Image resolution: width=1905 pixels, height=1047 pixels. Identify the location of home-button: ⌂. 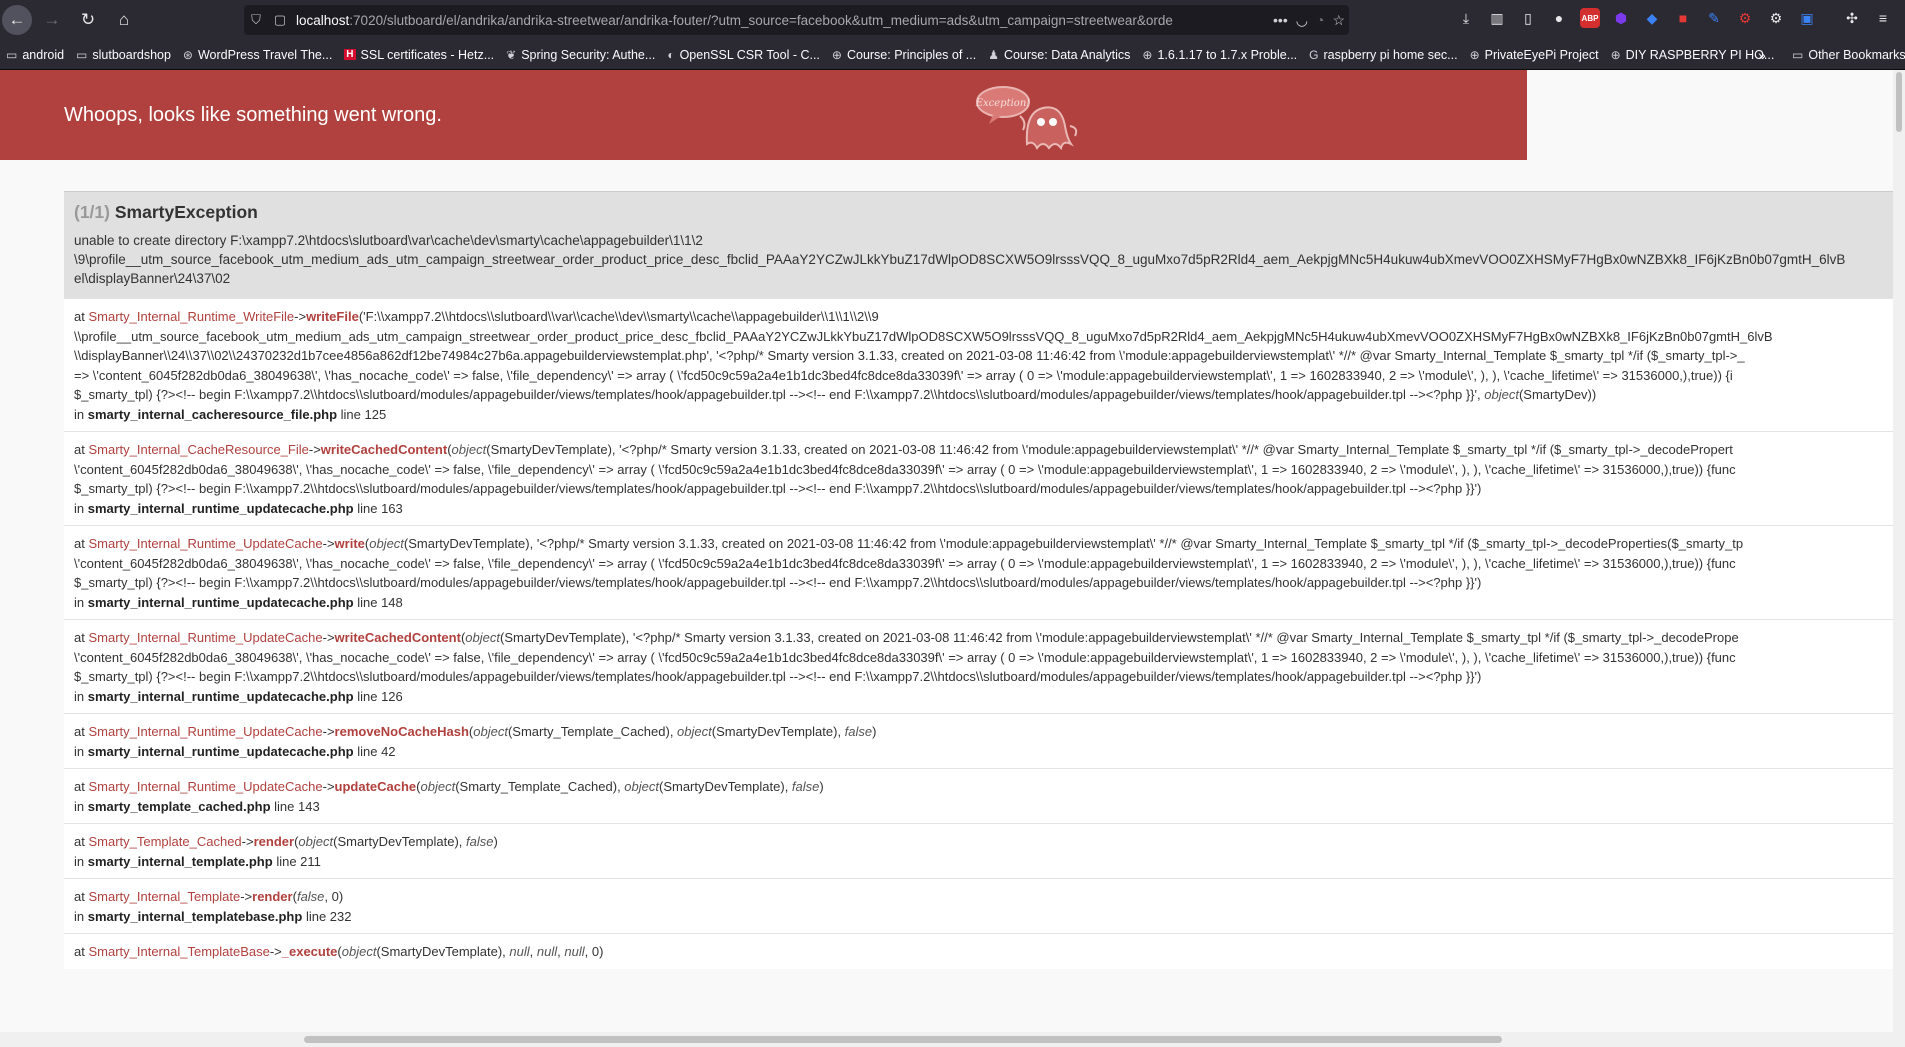
(124, 20).